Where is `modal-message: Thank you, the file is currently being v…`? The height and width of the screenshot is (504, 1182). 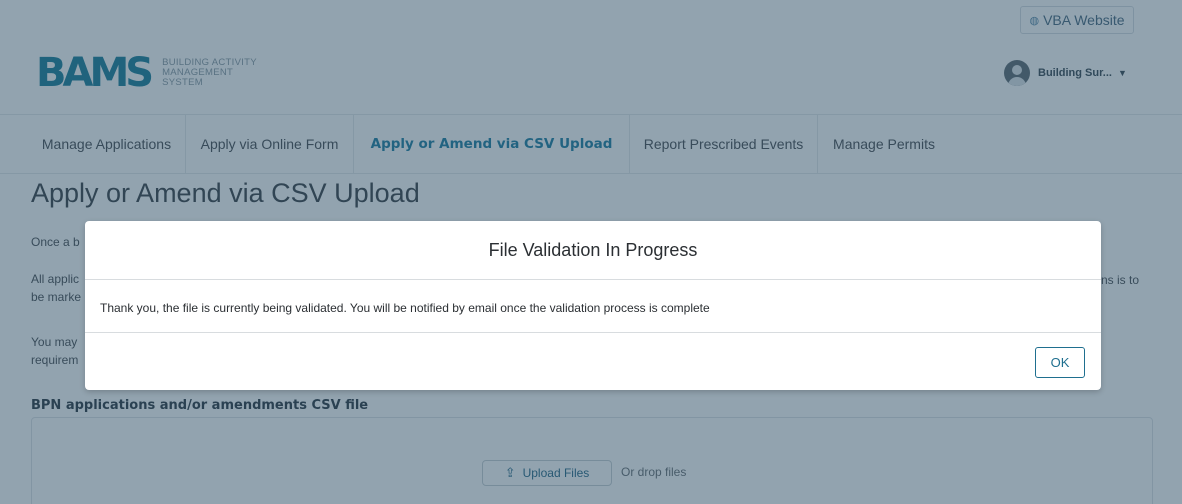 modal-message: Thank you, the file is currently being v… is located at coordinates (405, 308).